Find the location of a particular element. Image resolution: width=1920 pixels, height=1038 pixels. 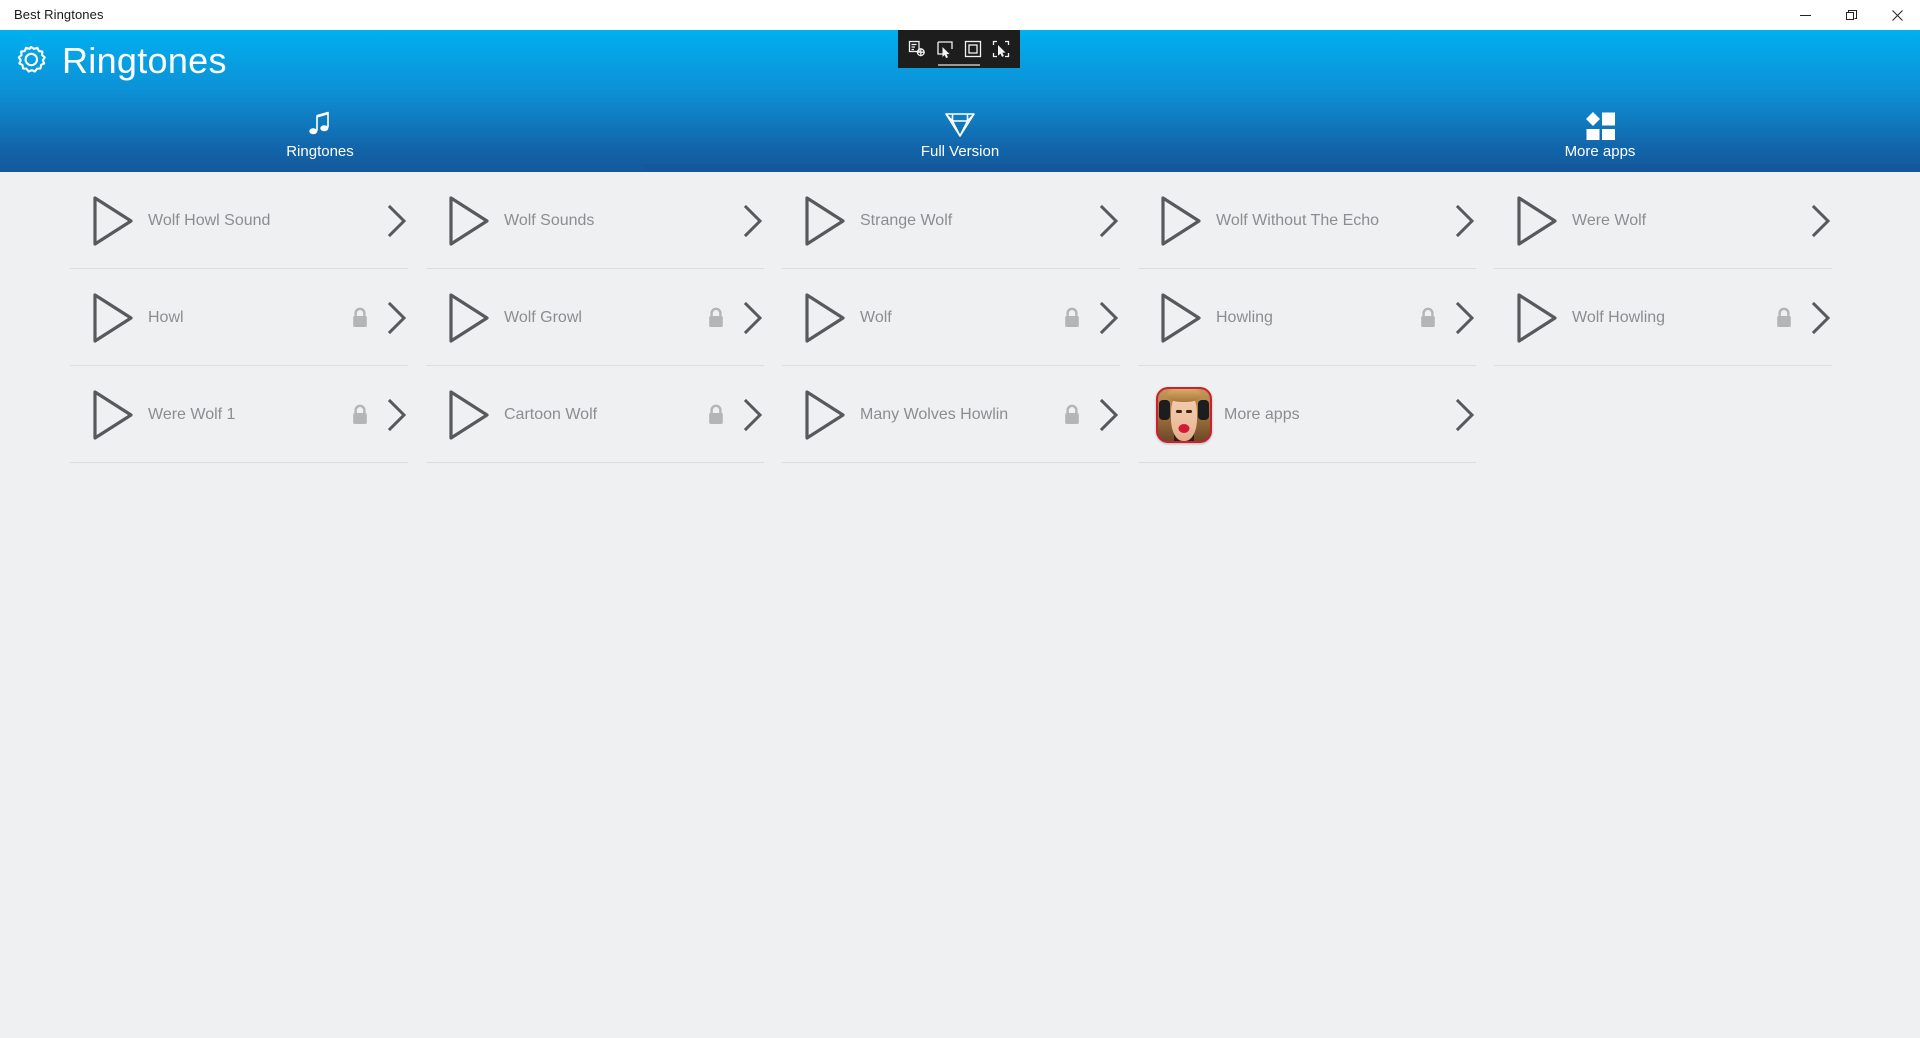

list-item: Wolf Without The Echo is located at coordinates (1316, 220).